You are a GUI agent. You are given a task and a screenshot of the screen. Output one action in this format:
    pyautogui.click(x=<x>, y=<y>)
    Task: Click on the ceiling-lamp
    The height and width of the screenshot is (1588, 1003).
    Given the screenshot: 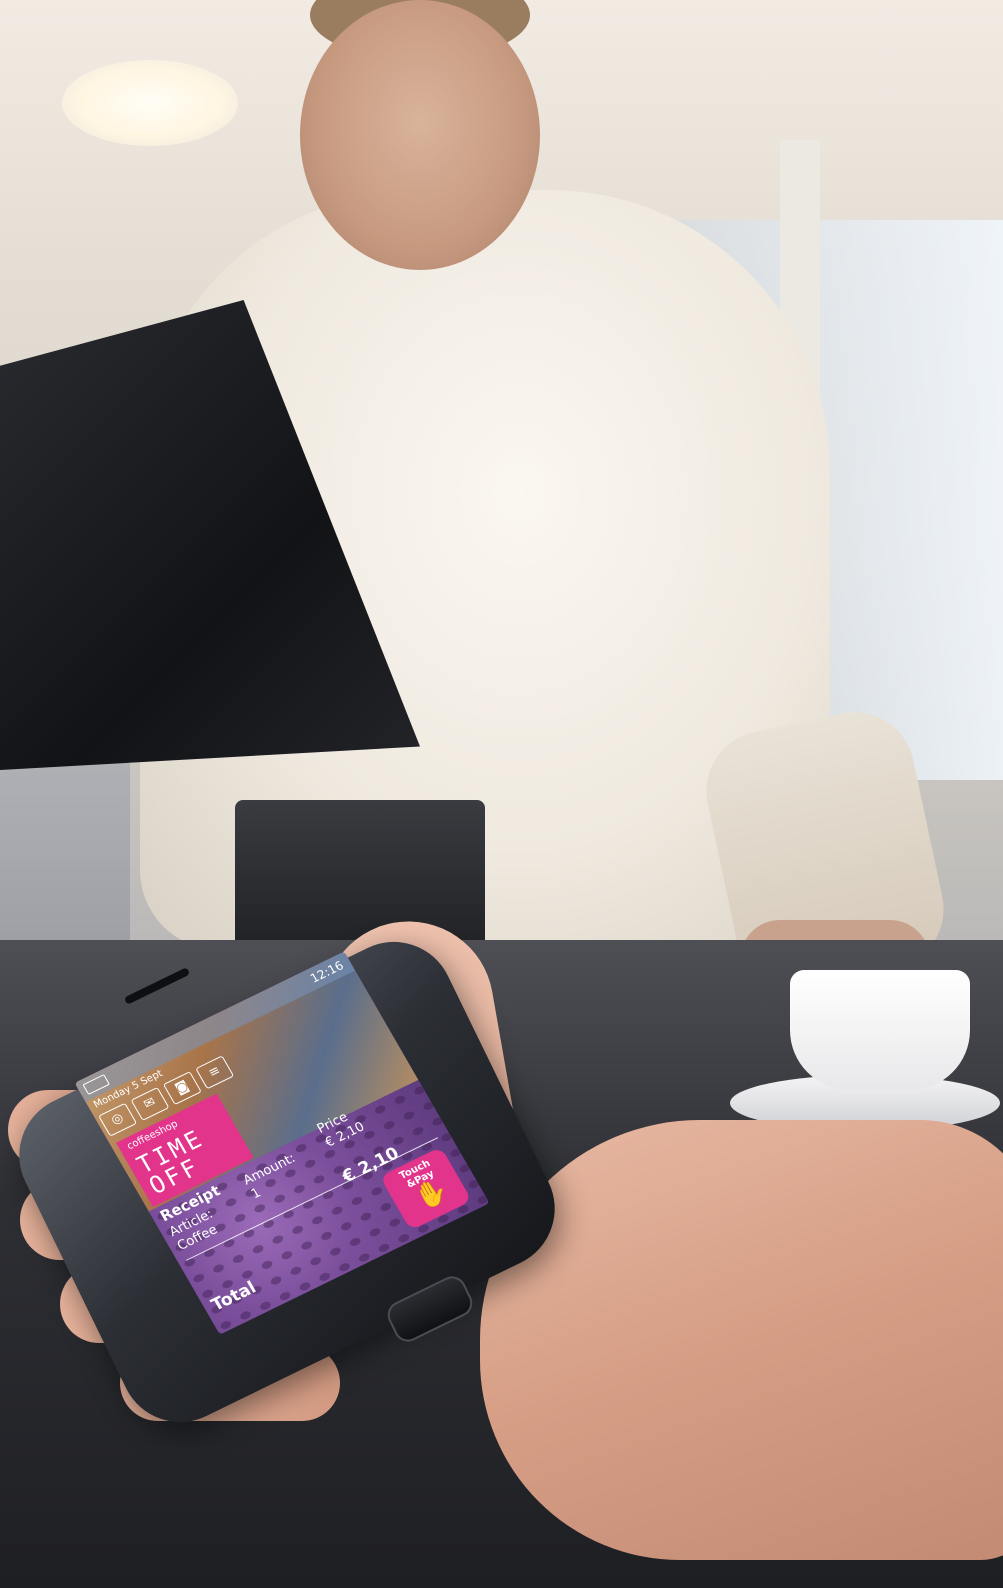 What is the action you would take?
    pyautogui.click(x=150, y=103)
    